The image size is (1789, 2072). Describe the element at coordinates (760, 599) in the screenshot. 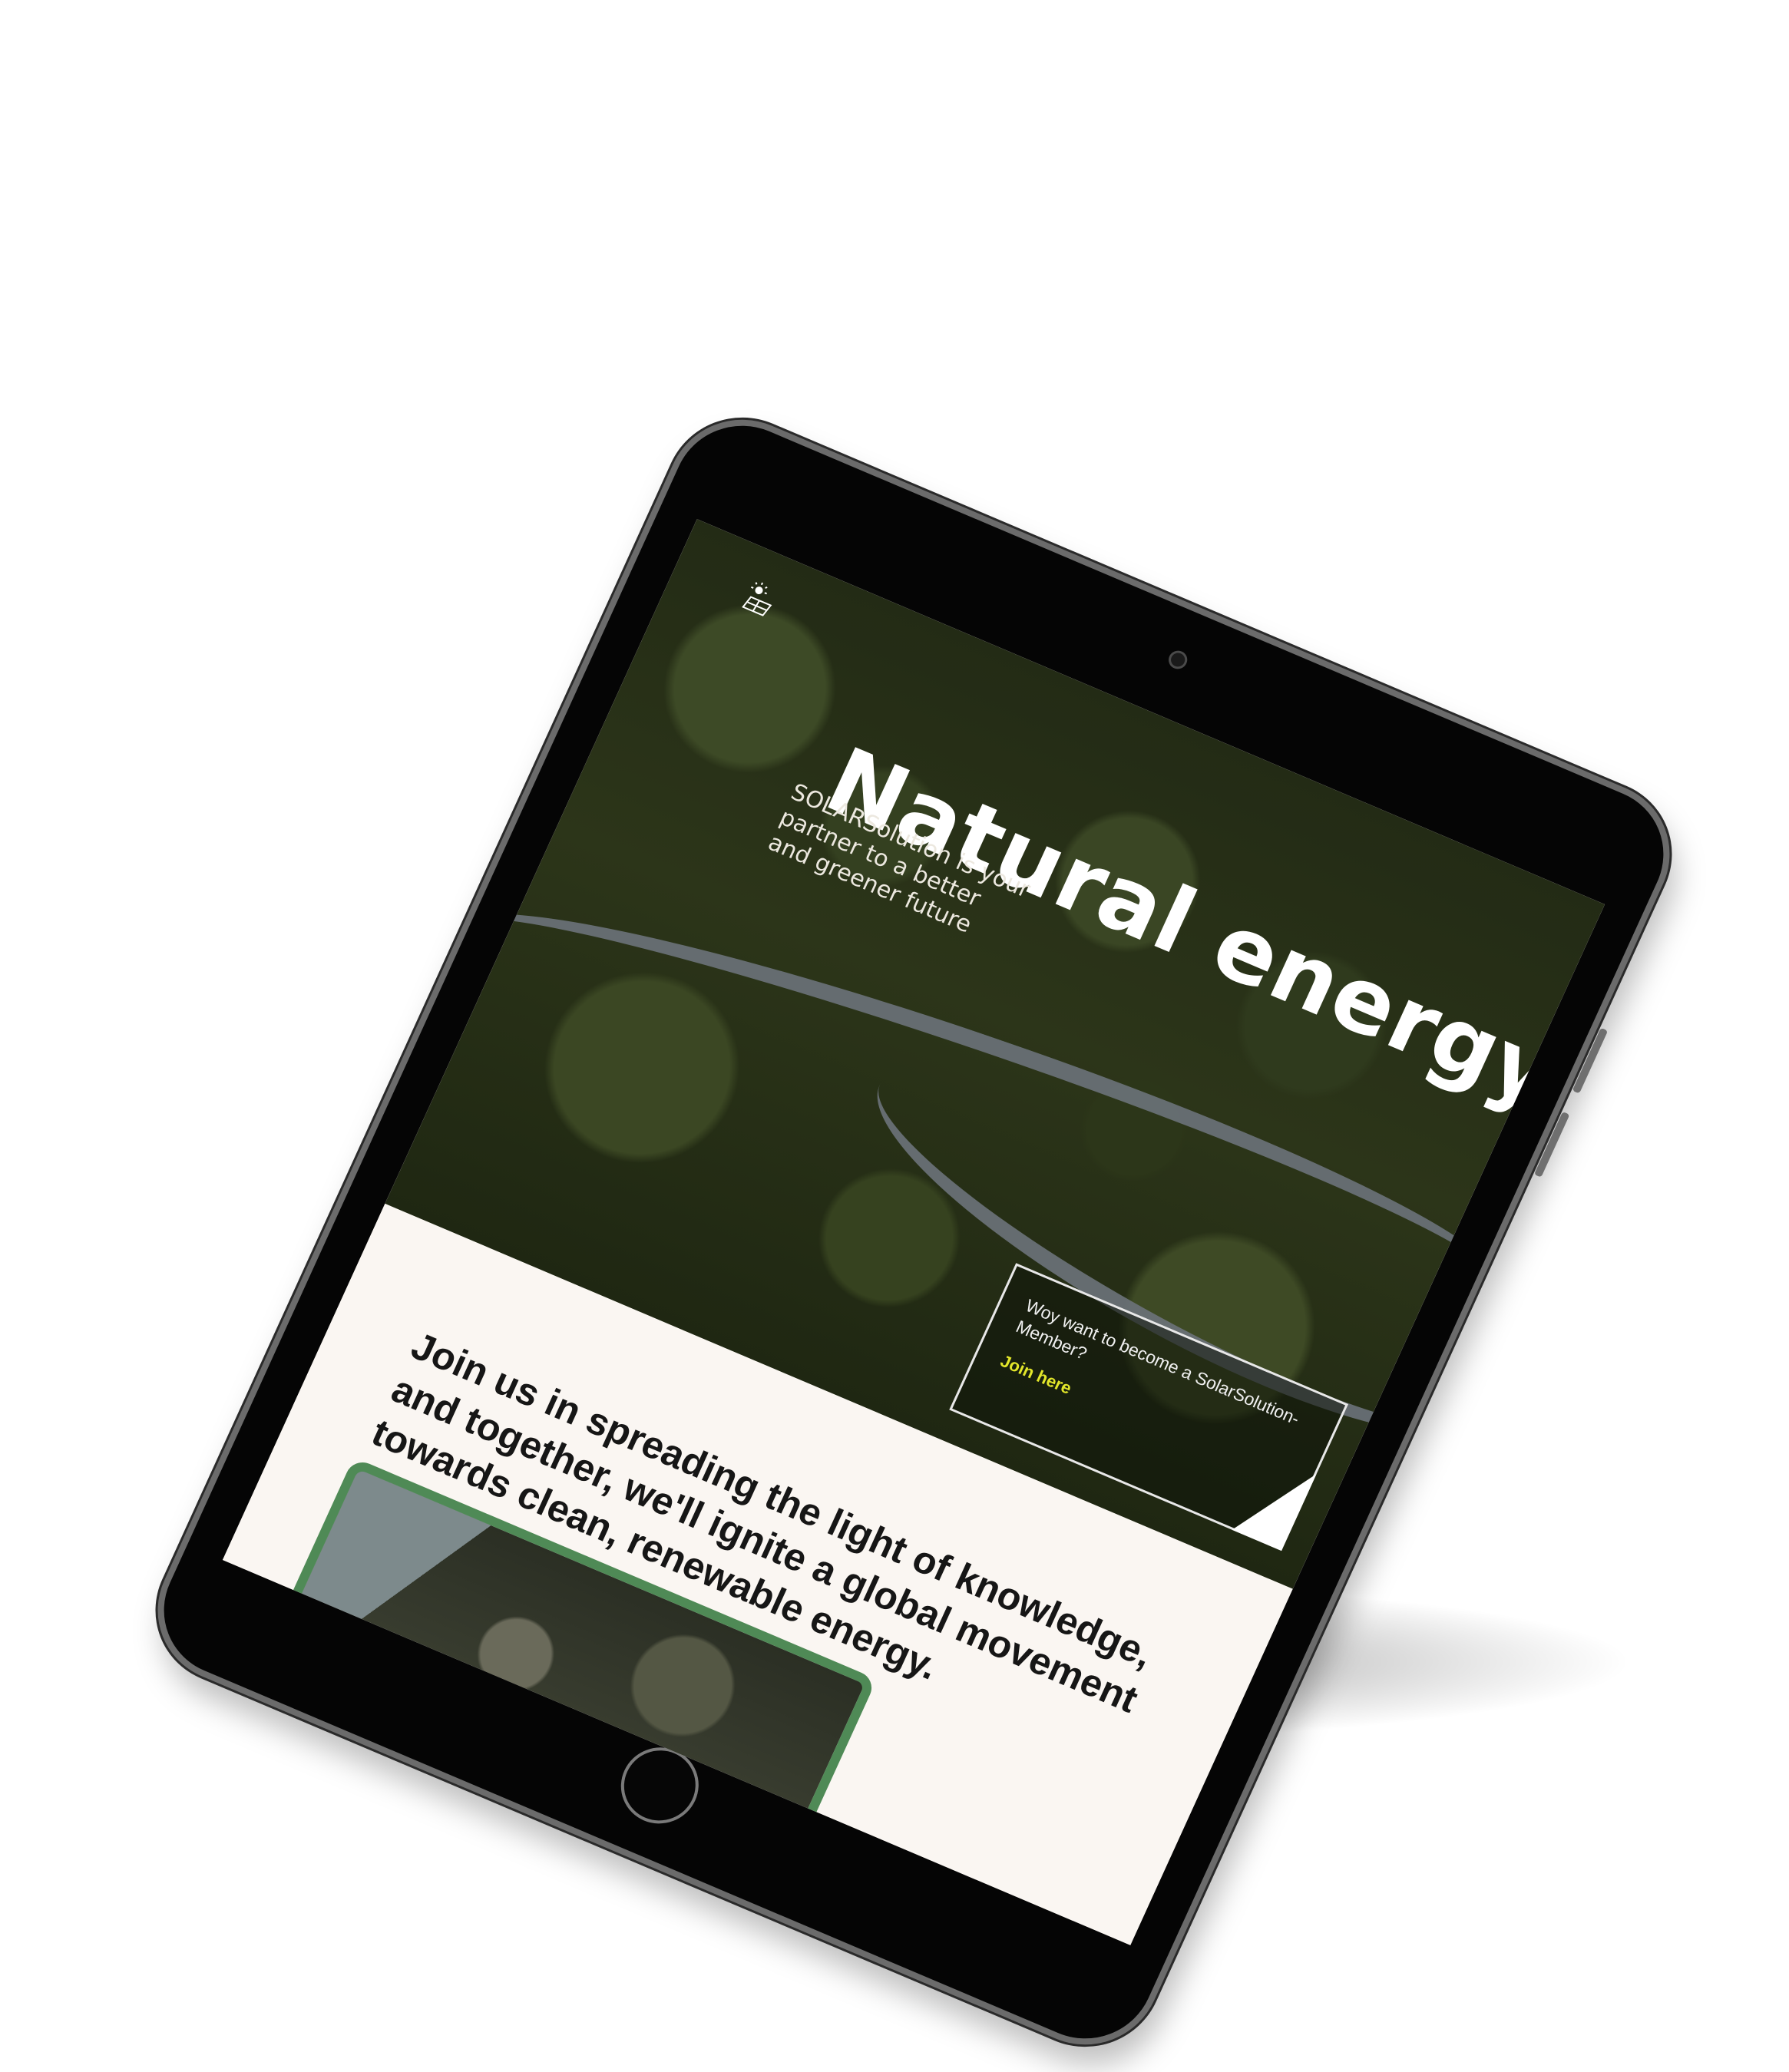

I see `sun-solar-panel-icon` at that location.